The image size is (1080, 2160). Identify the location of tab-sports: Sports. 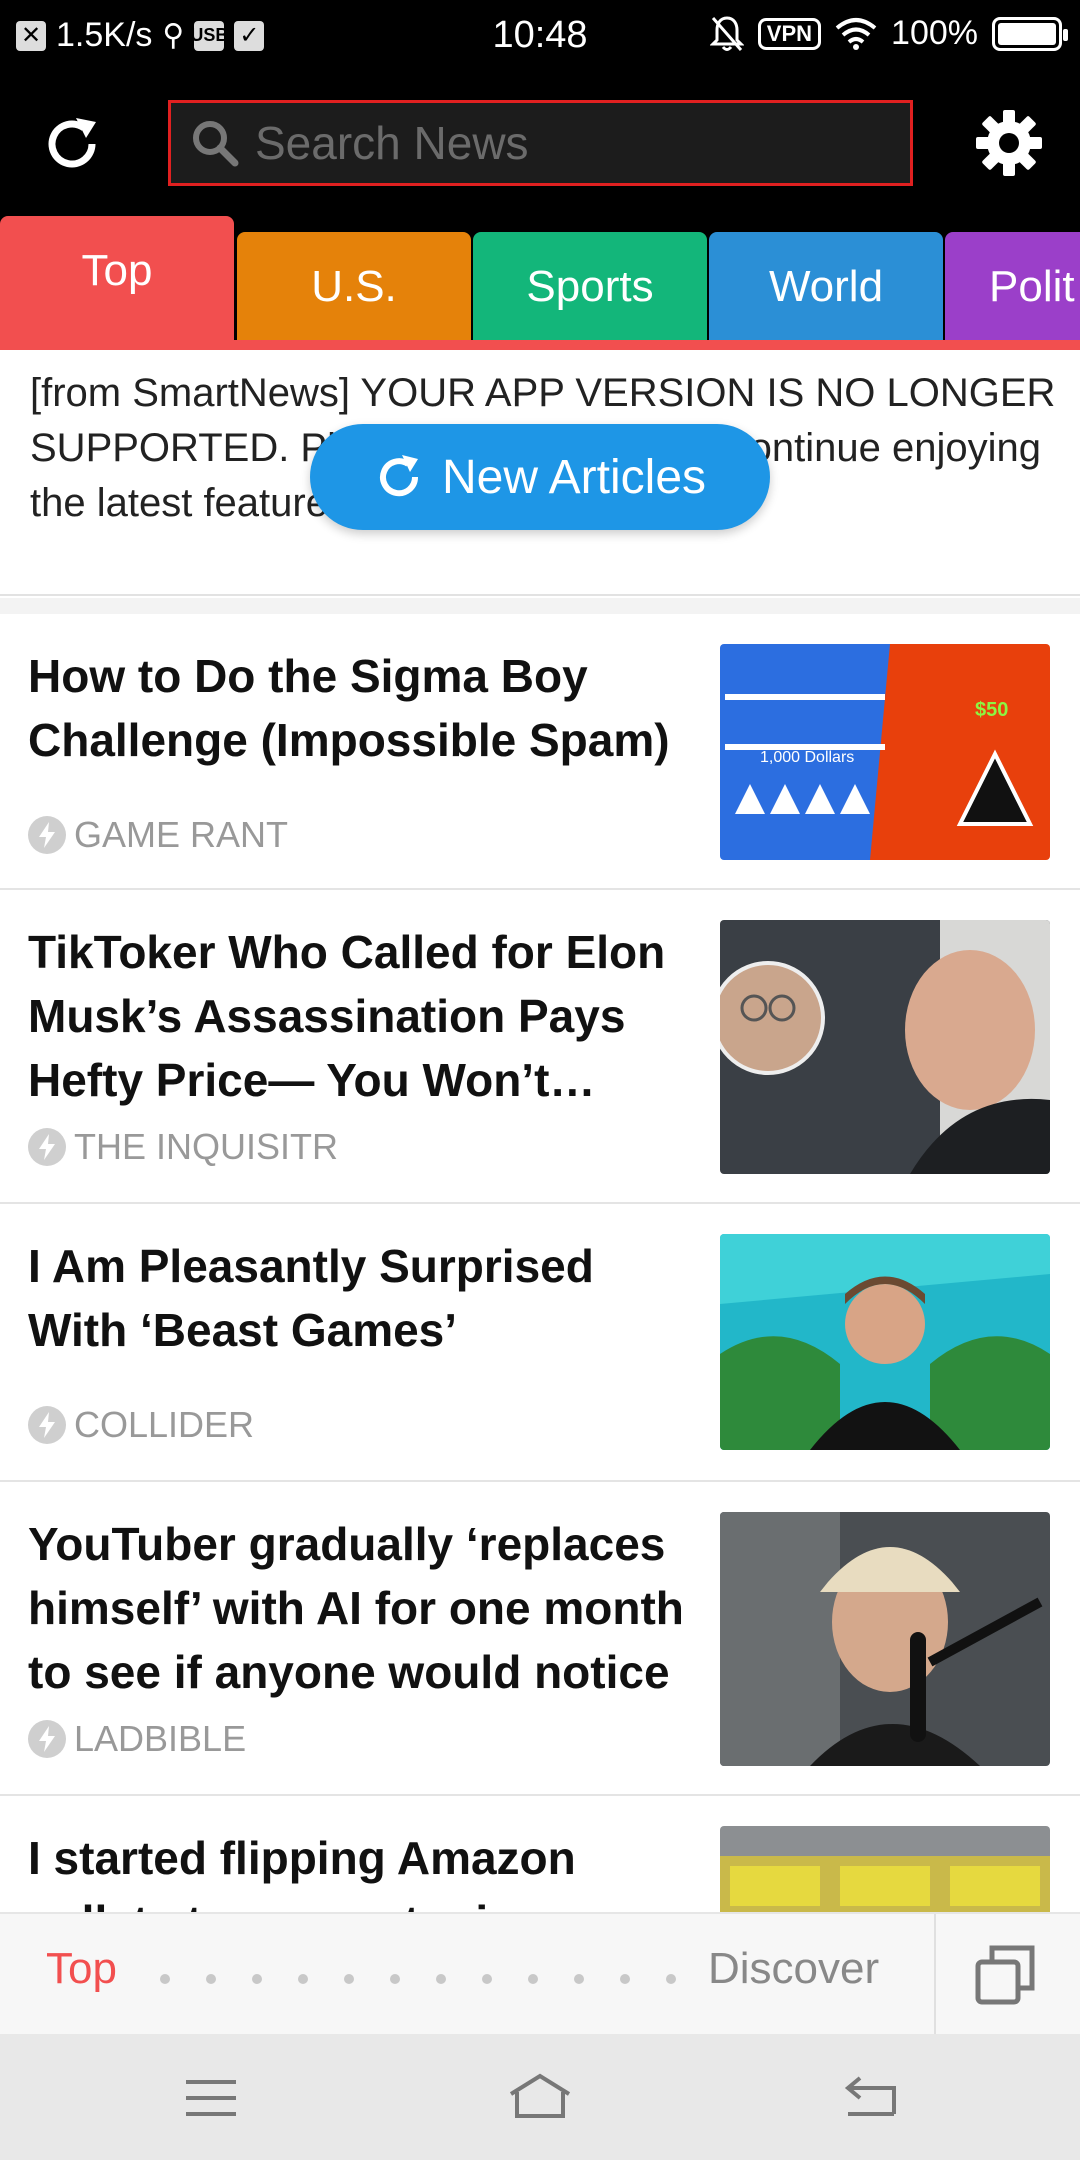
(590, 287).